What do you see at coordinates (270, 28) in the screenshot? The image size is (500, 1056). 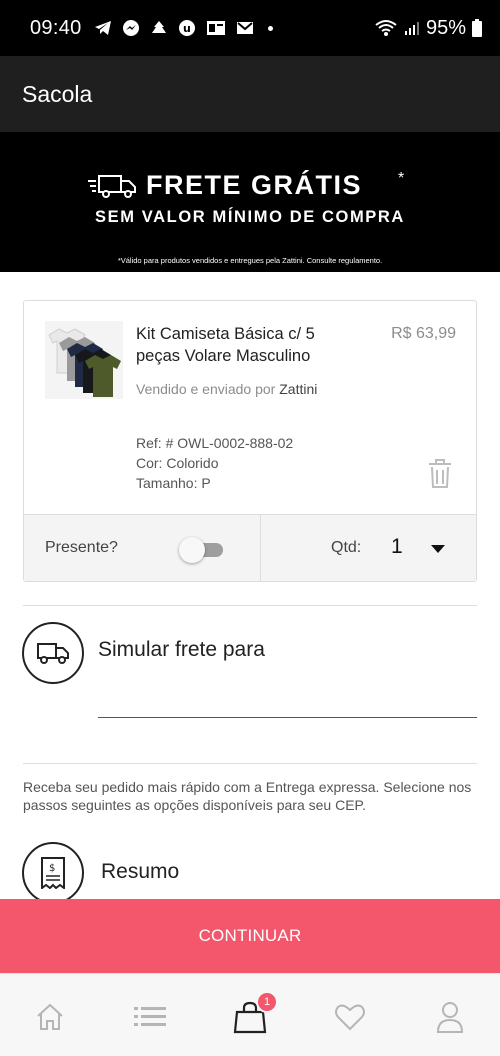 I see `more-notifications-dot` at bounding box center [270, 28].